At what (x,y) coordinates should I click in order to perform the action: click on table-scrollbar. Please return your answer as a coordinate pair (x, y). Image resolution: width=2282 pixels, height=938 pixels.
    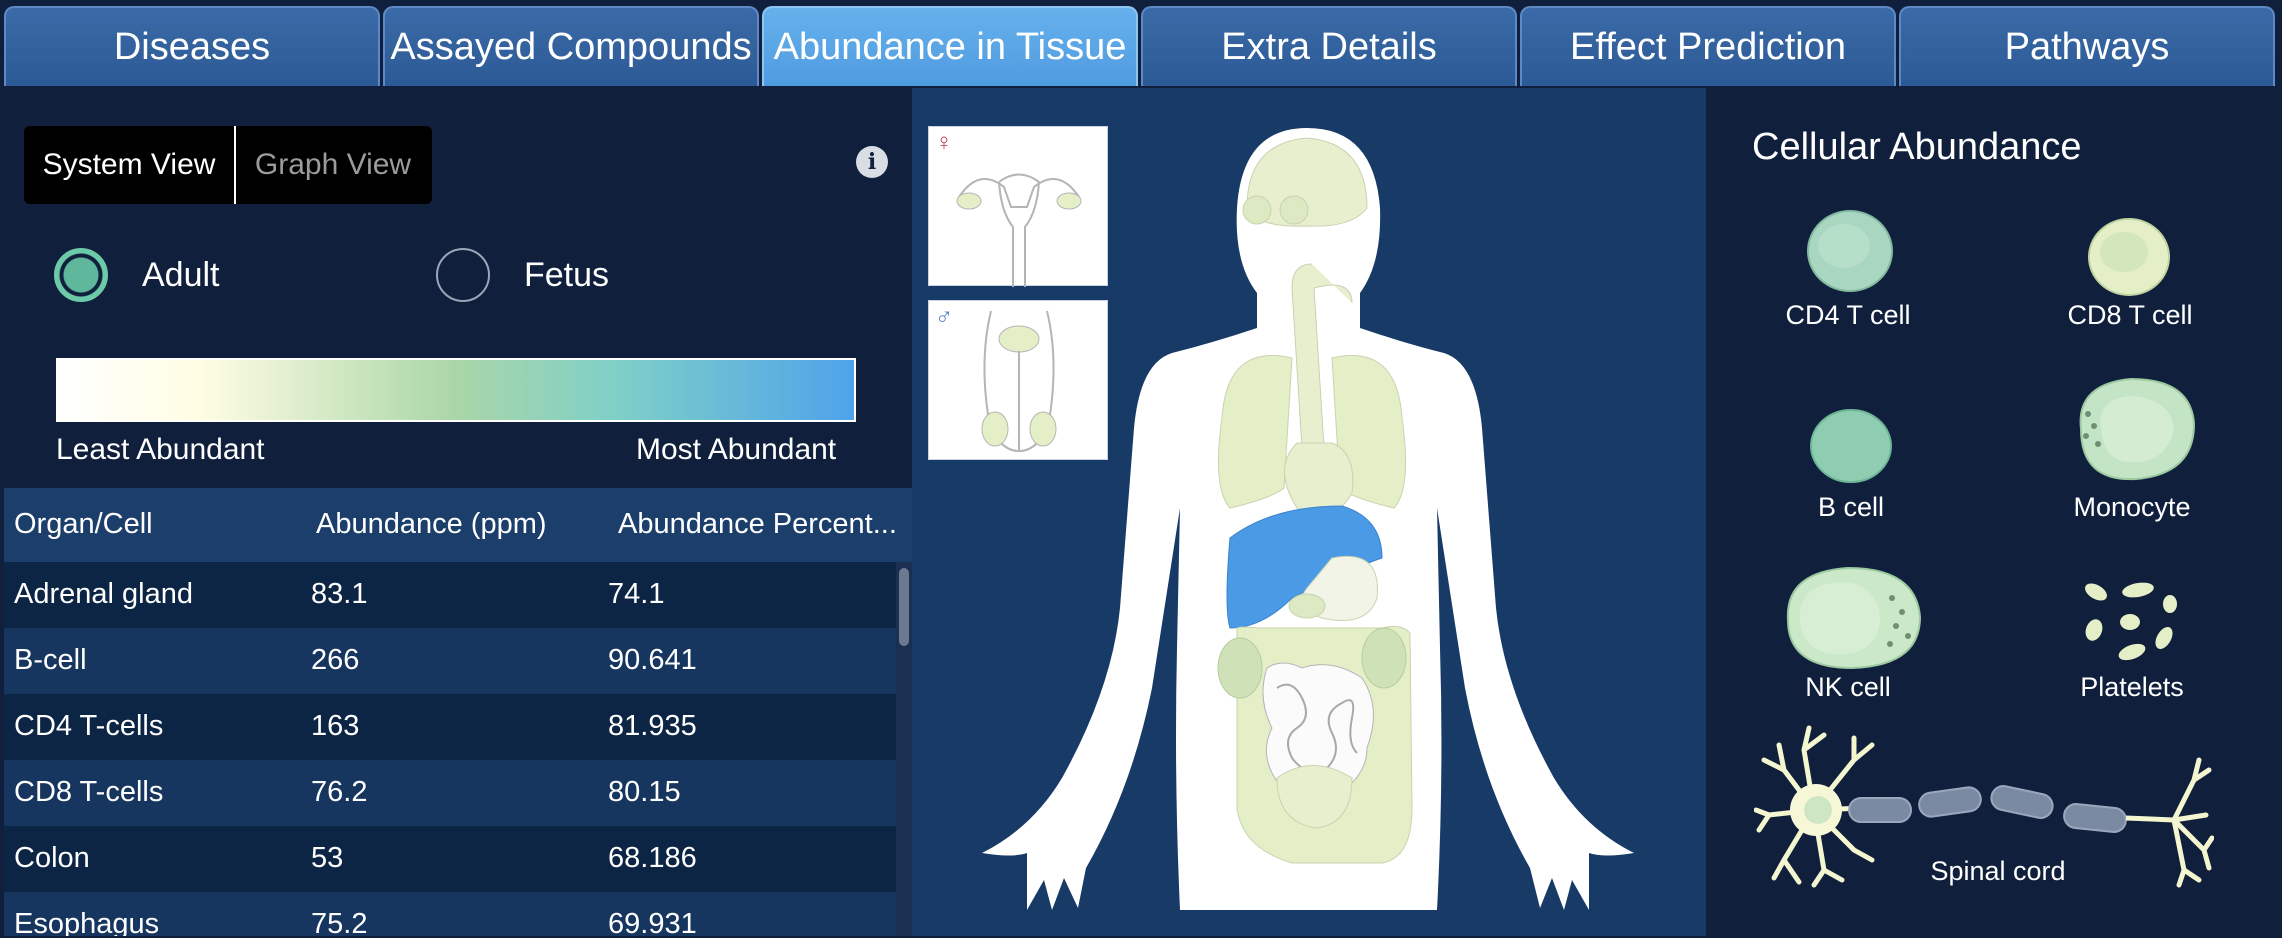
    Looking at the image, I should click on (904, 749).